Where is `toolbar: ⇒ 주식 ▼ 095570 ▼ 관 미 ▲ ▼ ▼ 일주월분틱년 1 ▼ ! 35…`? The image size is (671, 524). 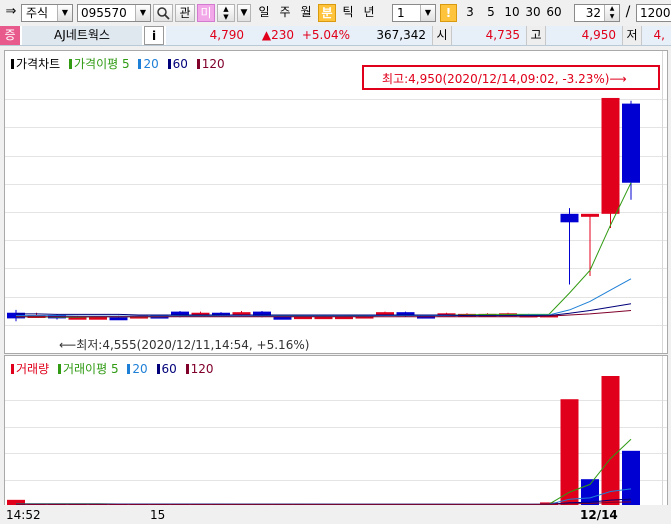
toolbar: ⇒ 주식 ▼ 095570 ▼ 관 미 ▲ ▼ ▼ 일주월분틱년 1 ▼ ! 35… is located at coordinates (335, 13).